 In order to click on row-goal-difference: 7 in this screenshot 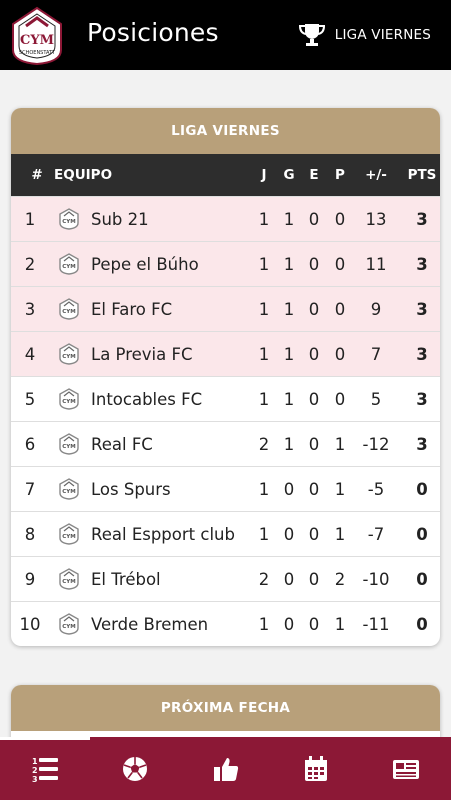, I will do `click(376, 354)`.